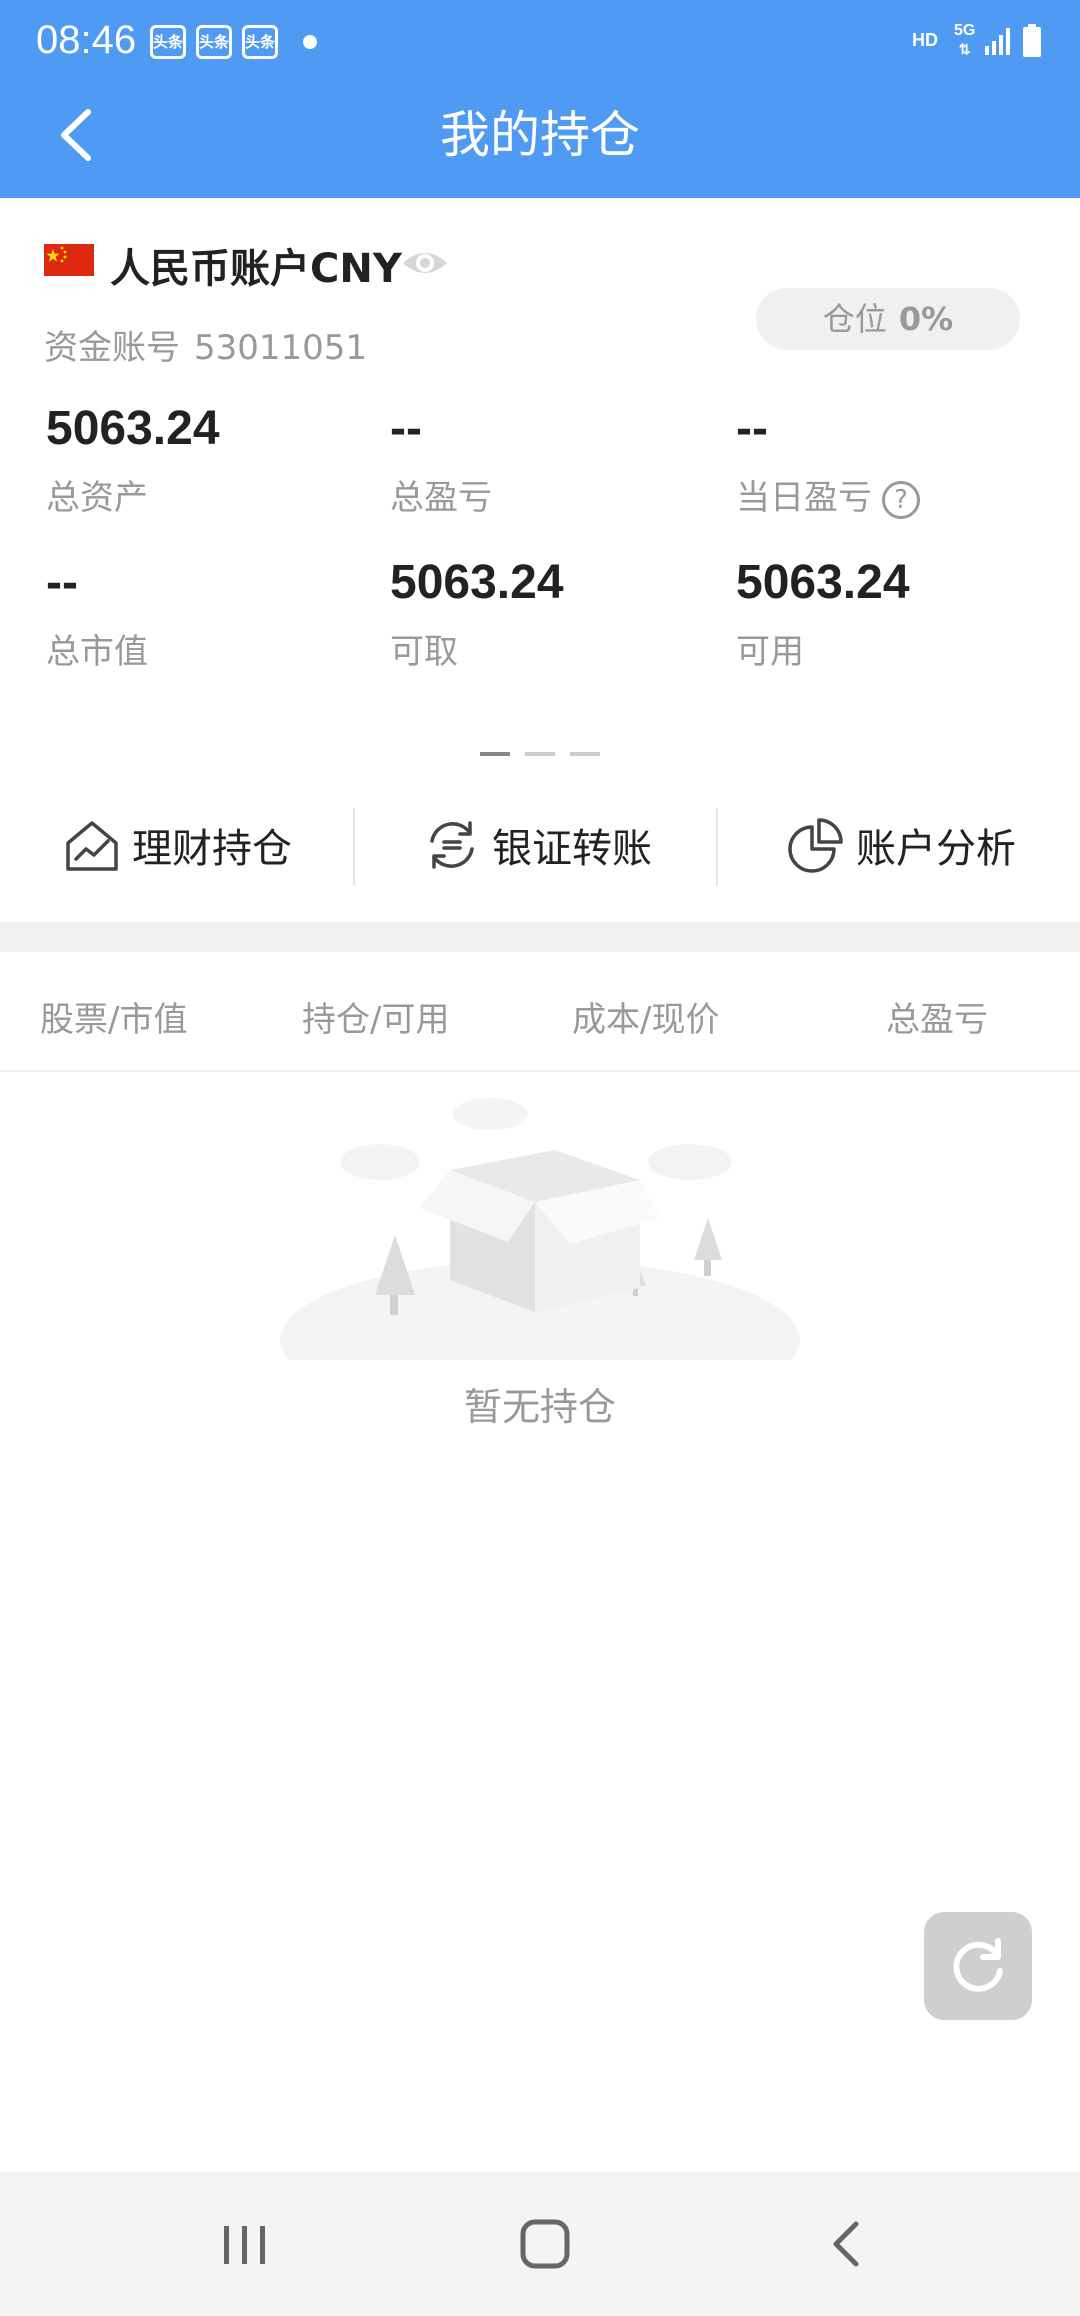 The image size is (1080, 2316). I want to click on notification-dot-icon, so click(310, 42).